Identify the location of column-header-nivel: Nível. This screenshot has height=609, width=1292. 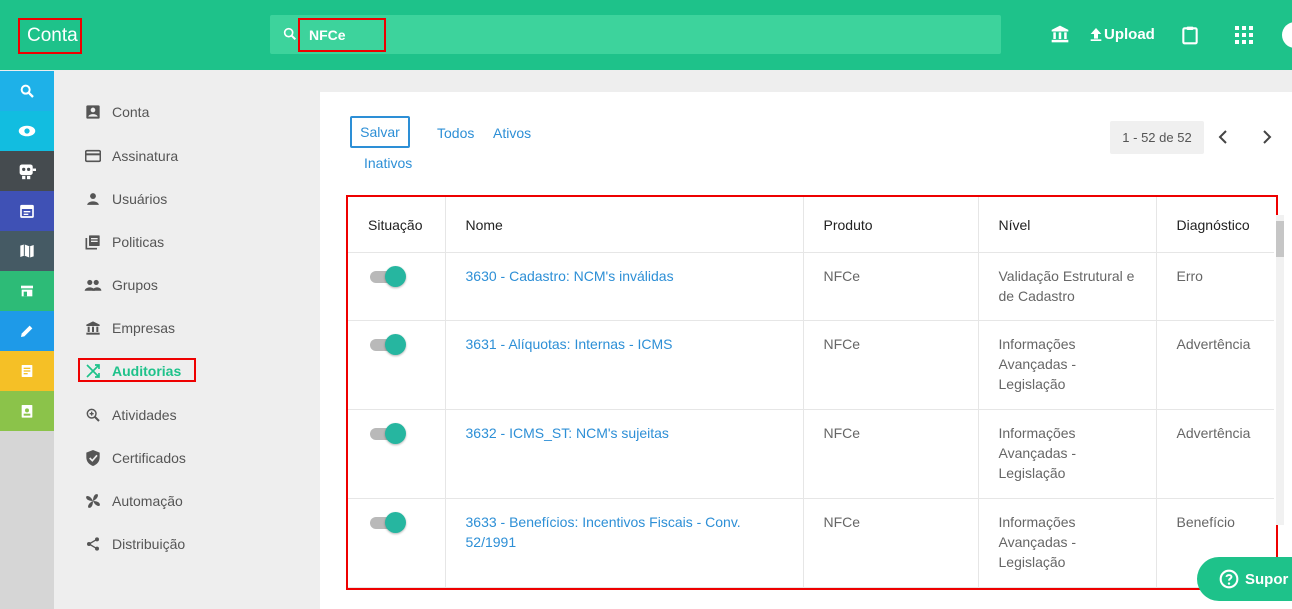
(1066, 225).